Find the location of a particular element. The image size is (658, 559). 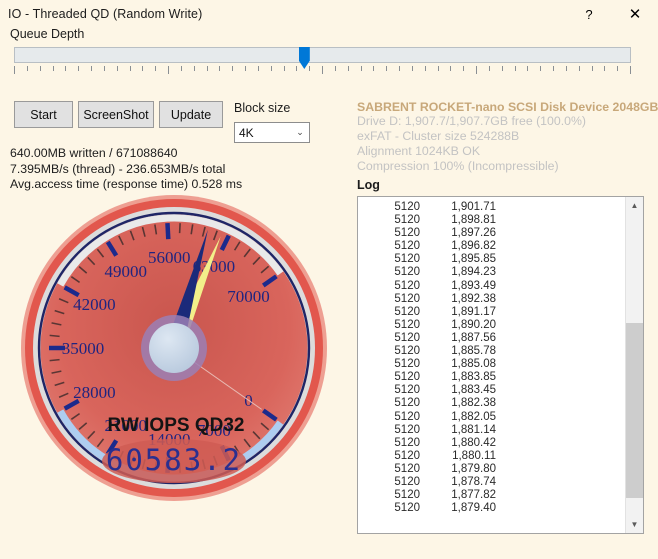

log-row: 5120 1,896.82 is located at coordinates (491, 246).